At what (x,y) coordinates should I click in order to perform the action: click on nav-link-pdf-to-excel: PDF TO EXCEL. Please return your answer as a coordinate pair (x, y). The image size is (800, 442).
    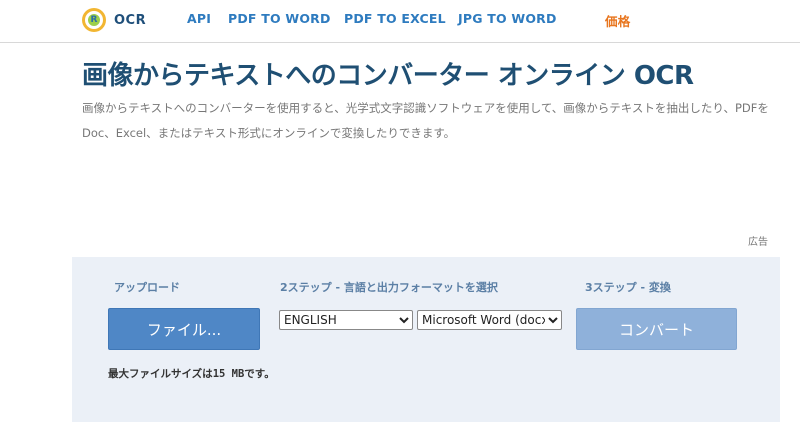
    Looking at the image, I should click on (395, 18).